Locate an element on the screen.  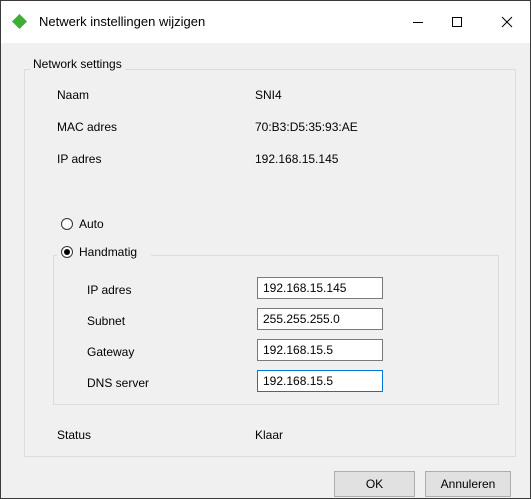
ok-button: OK is located at coordinates (374, 484).